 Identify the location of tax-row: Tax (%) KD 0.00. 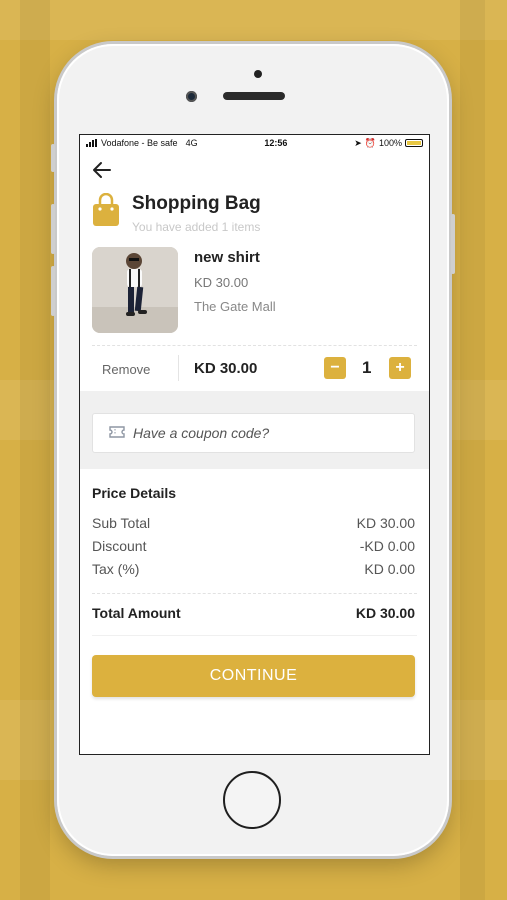
(253, 569).